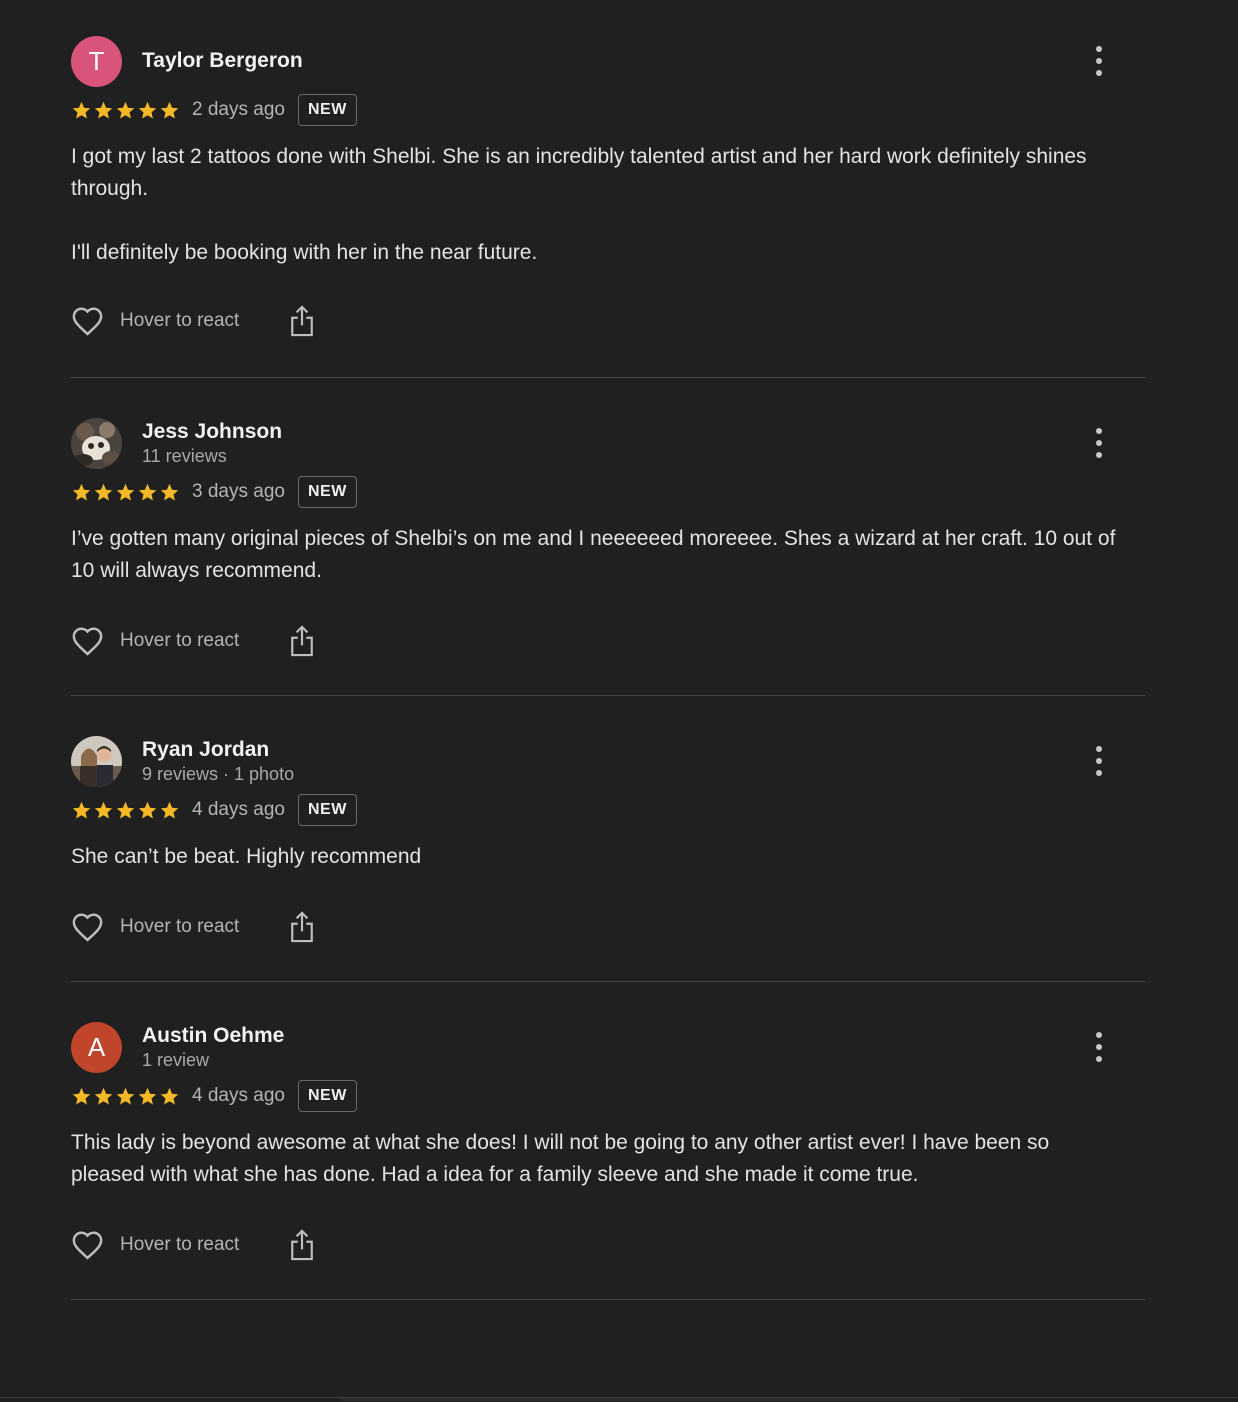 This screenshot has width=1238, height=1402. What do you see at coordinates (608, 492) in the screenshot?
I see `review-meta: 3 days ago NEW` at bounding box center [608, 492].